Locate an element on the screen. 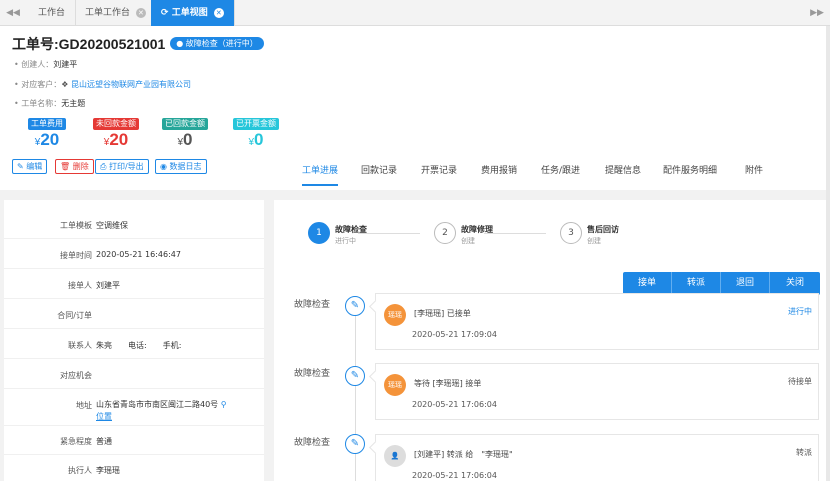 This screenshot has height=481, width=830. step-number: 3 is located at coordinates (571, 233).